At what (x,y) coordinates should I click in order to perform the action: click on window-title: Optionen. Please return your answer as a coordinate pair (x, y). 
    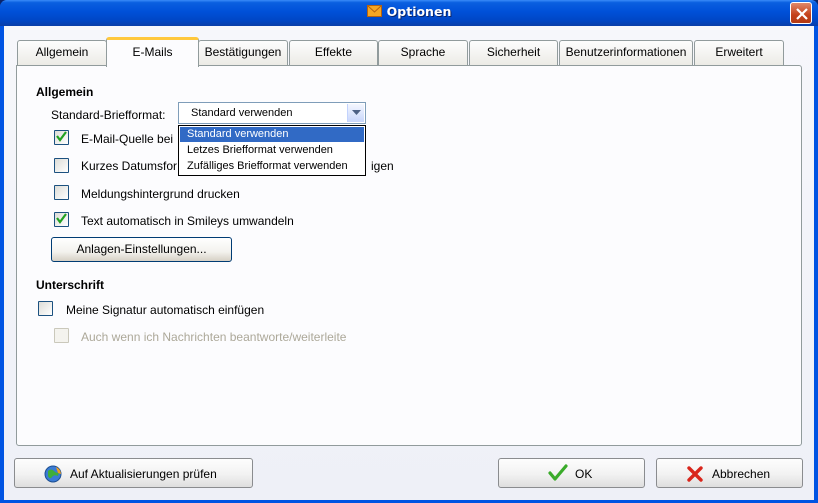
    Looking at the image, I should click on (419, 11).